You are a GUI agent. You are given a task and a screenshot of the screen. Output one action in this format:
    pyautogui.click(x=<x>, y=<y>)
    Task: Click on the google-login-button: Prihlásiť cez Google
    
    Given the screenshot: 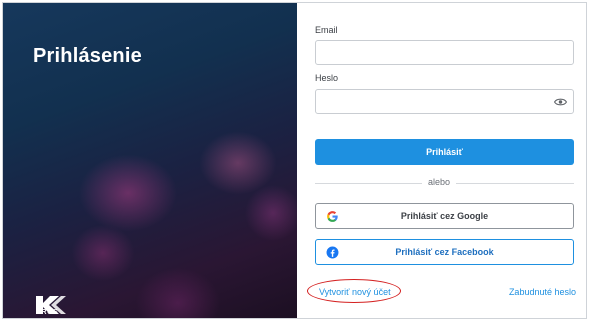 What is the action you would take?
    pyautogui.click(x=444, y=216)
    